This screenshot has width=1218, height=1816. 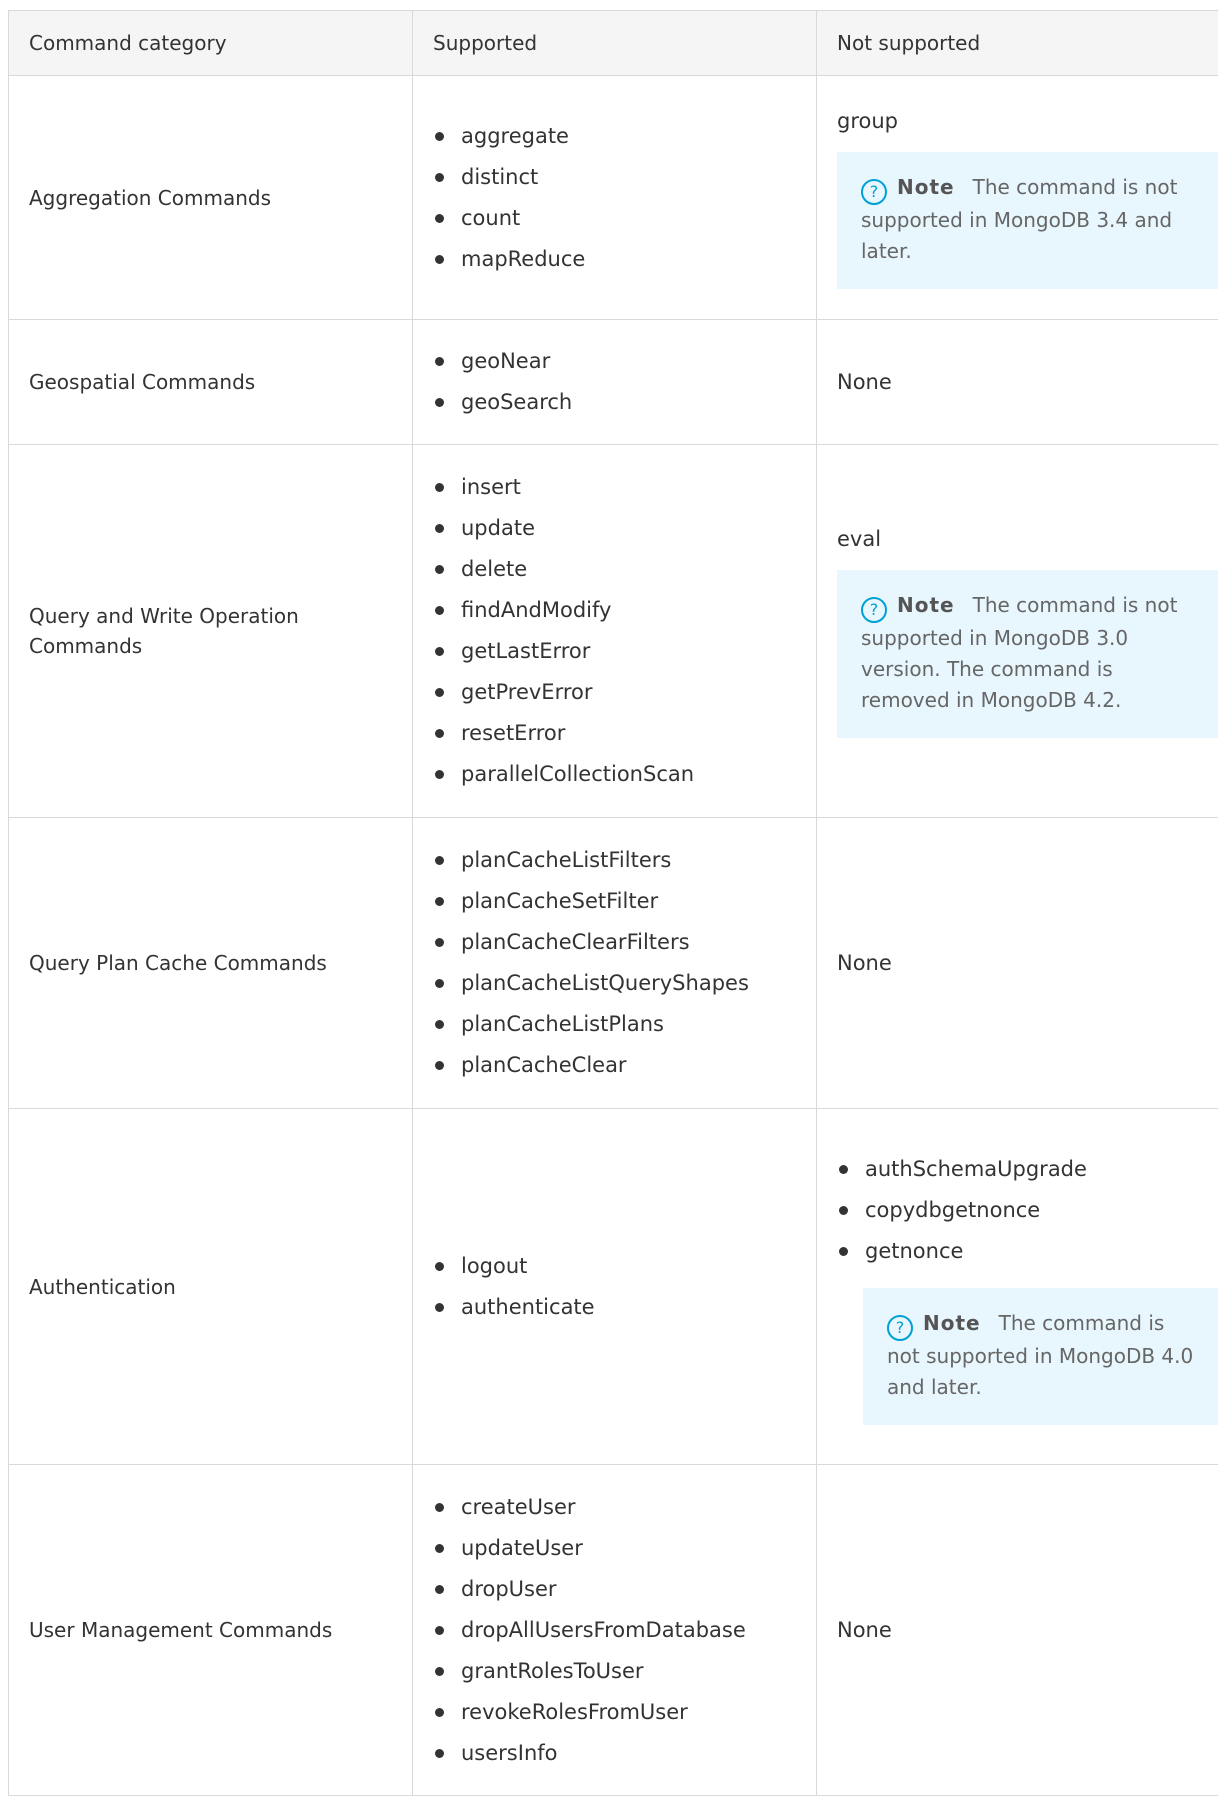 I want to click on supported-list: logout authenticate, so click(x=614, y=1287).